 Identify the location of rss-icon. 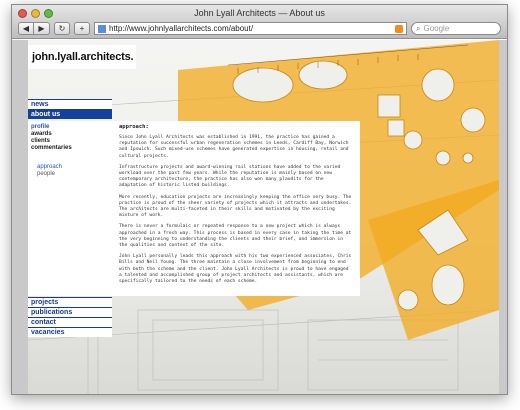
(399, 28).